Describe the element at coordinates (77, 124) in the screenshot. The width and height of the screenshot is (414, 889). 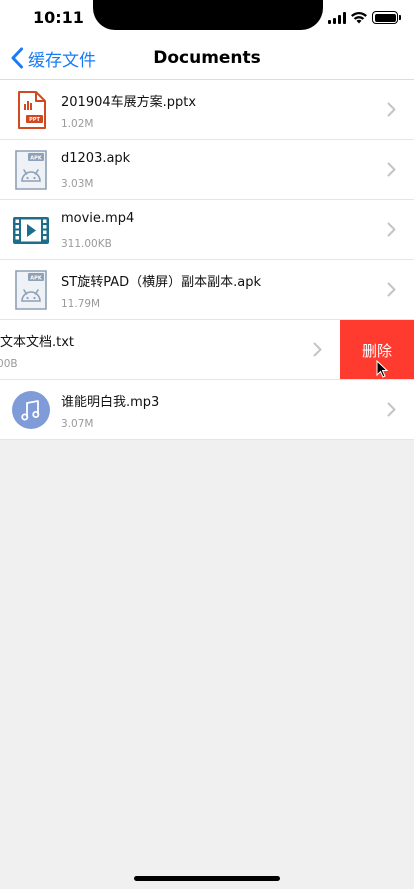
I see `file-size: 1.02M` at that location.